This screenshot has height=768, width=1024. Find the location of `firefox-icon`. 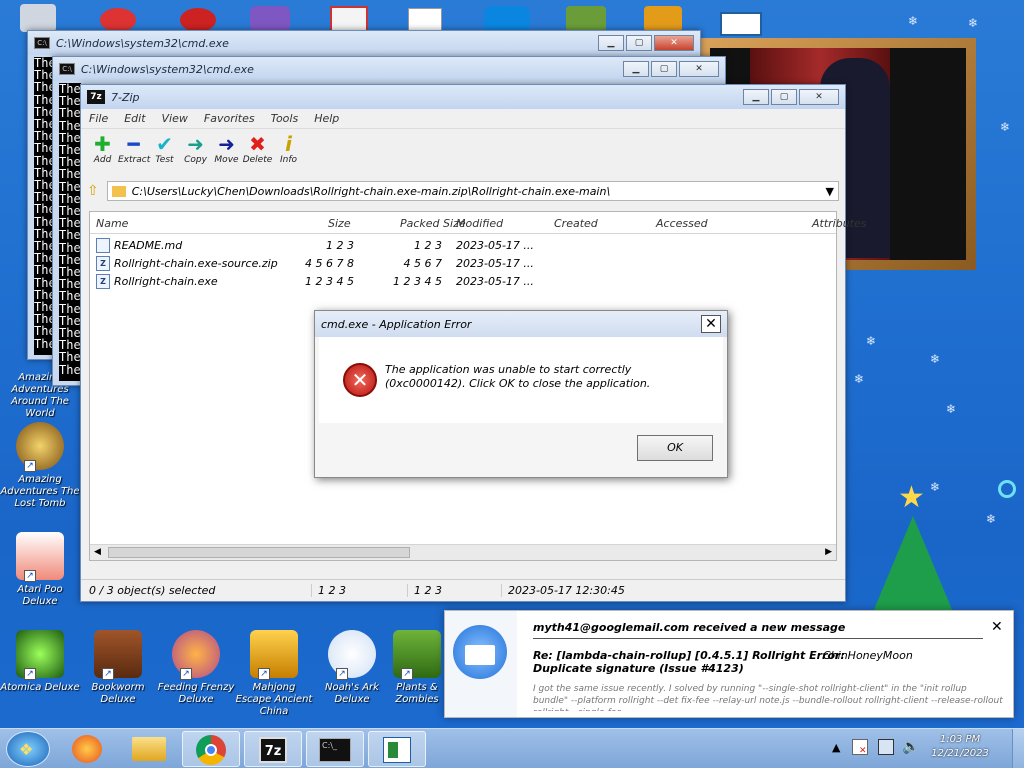

firefox-icon is located at coordinates (87, 749).